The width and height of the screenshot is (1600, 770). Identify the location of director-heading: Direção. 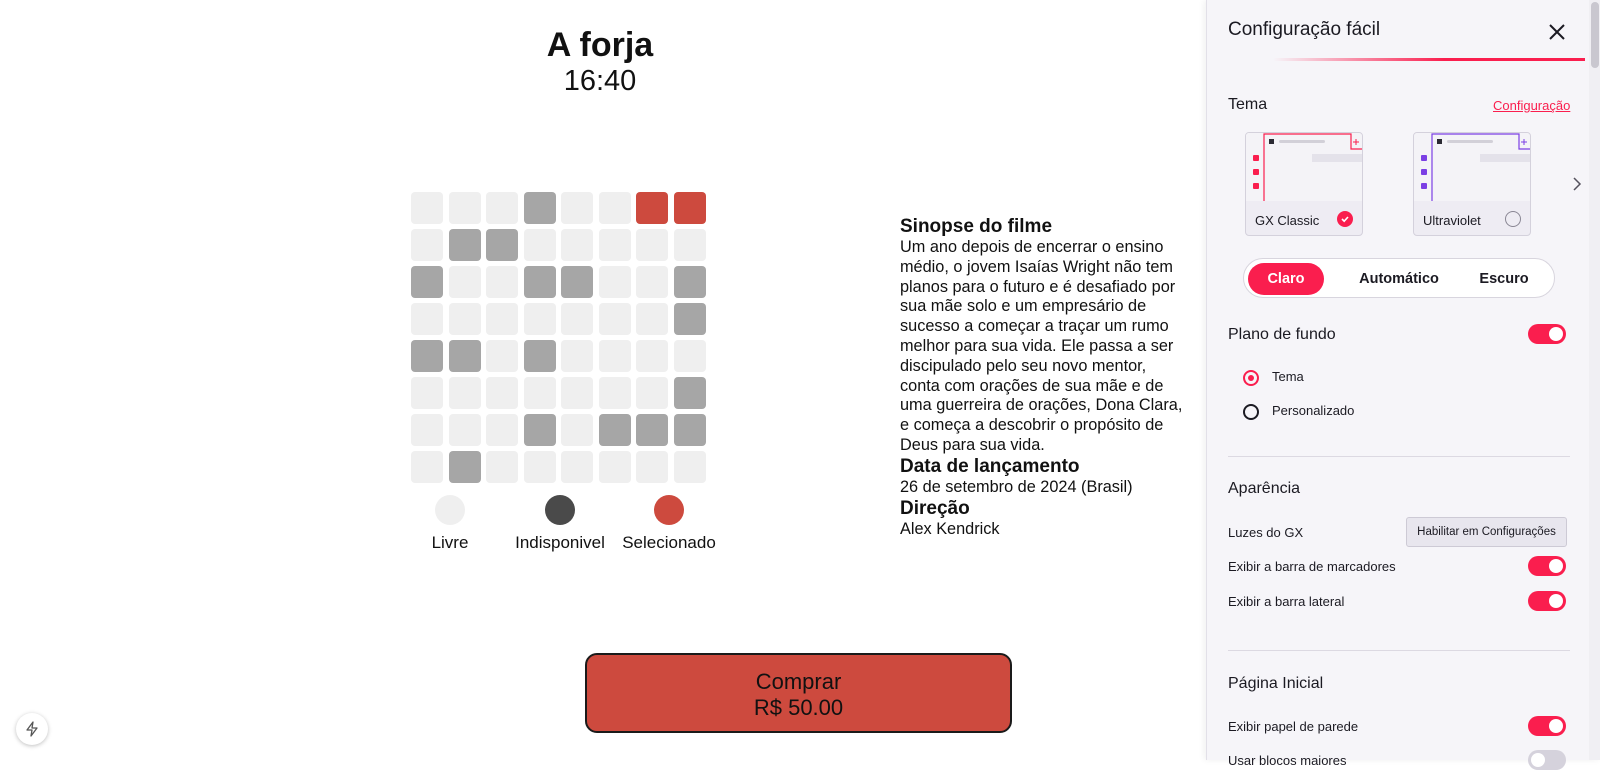
(935, 508).